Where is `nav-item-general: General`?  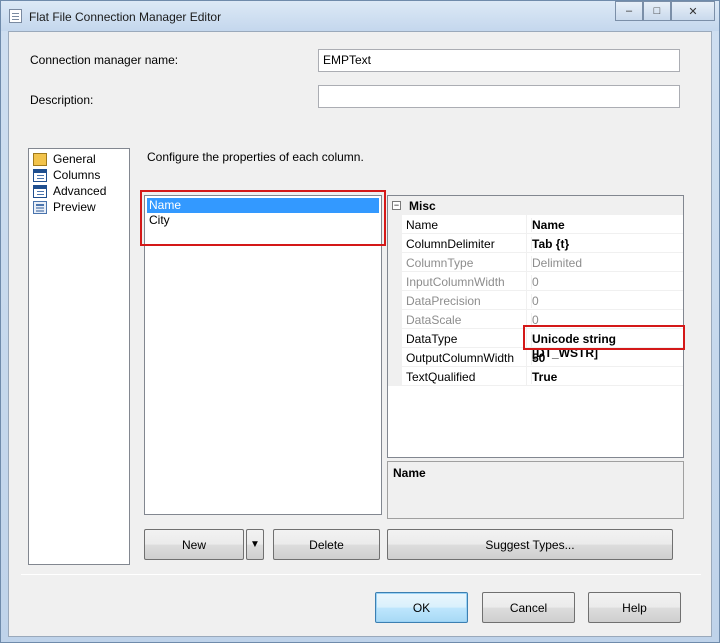
nav-item-general: General is located at coordinates (64, 159).